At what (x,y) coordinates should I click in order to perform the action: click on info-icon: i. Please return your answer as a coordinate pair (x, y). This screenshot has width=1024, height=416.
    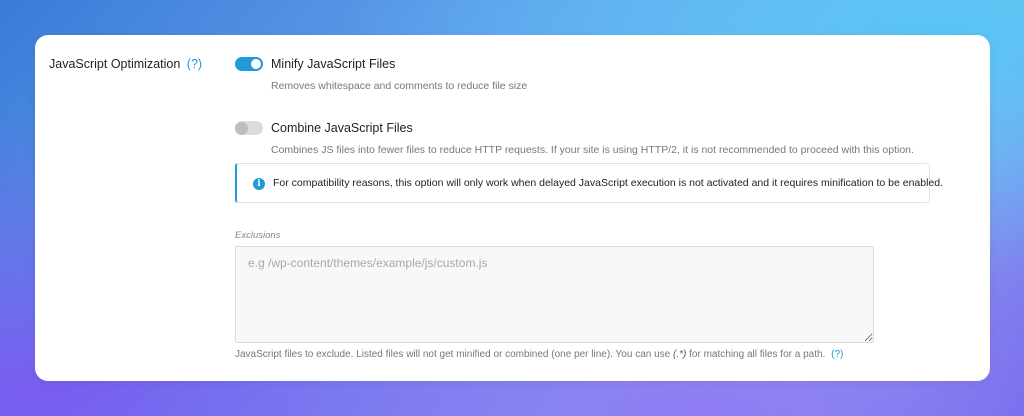
    Looking at the image, I should click on (259, 184).